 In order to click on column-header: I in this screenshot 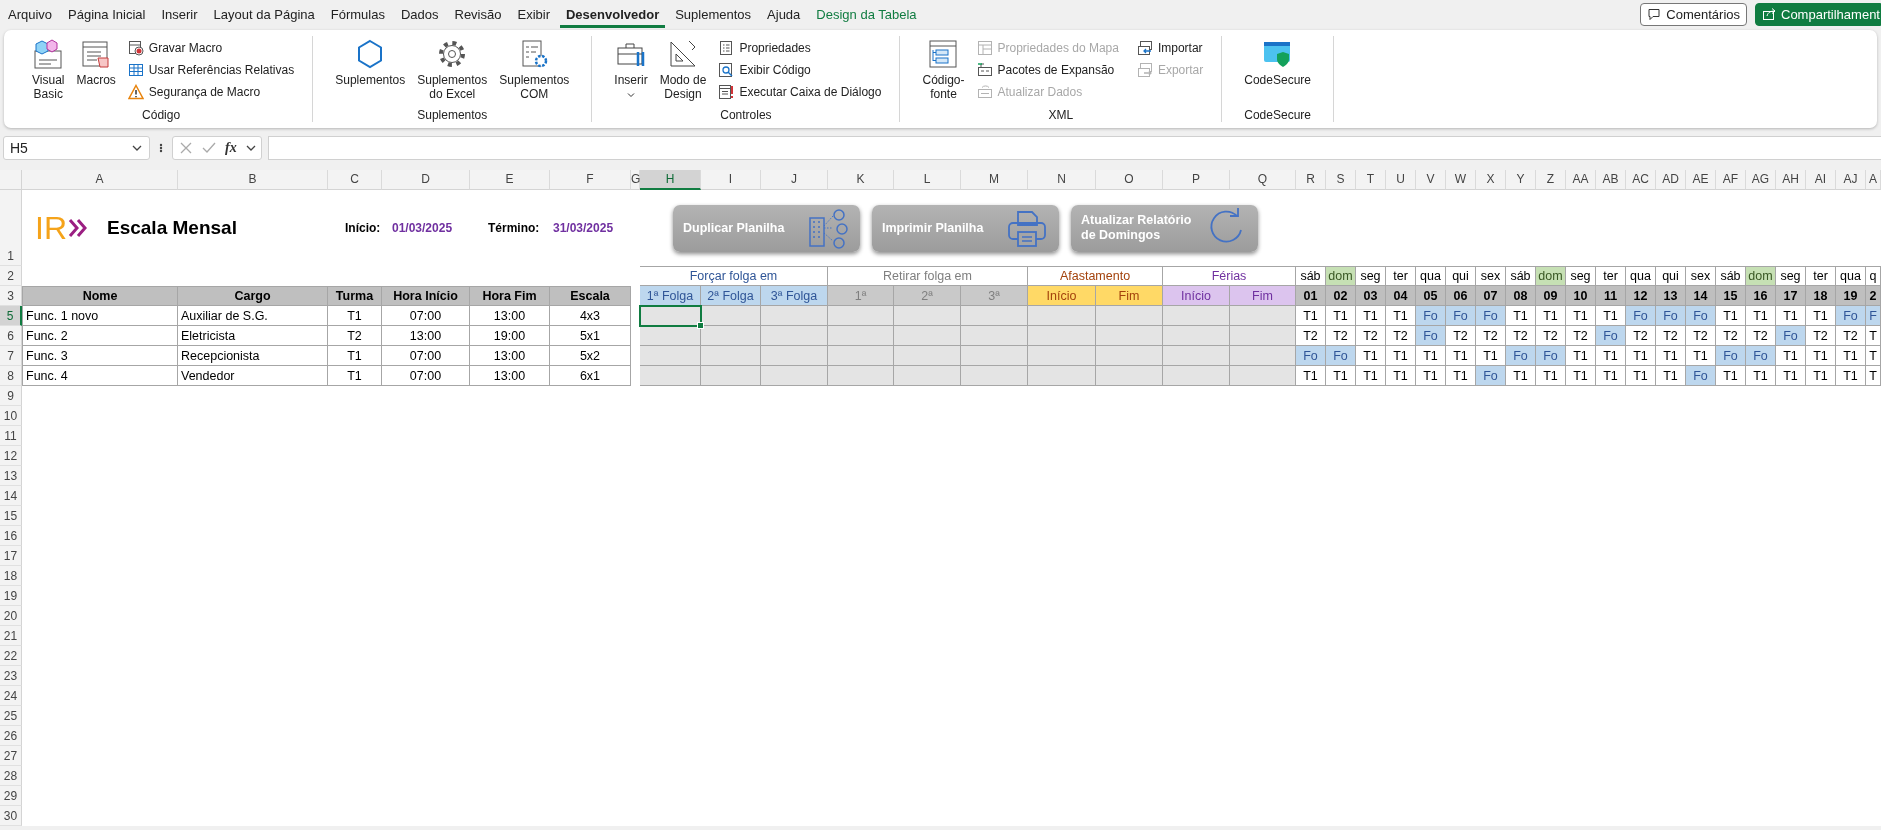, I will do `click(731, 180)`.